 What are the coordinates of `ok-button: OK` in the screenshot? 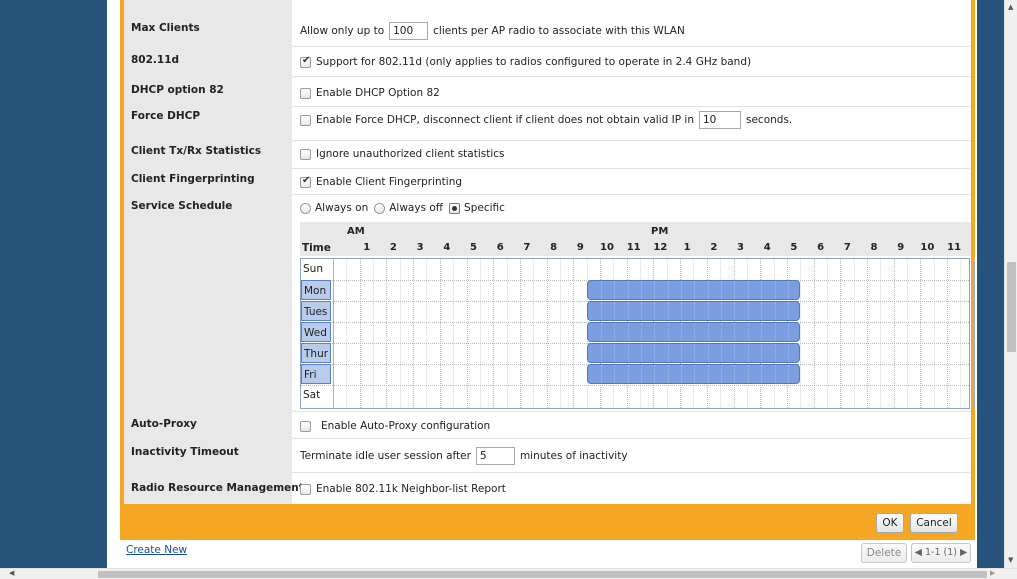 It's located at (890, 523).